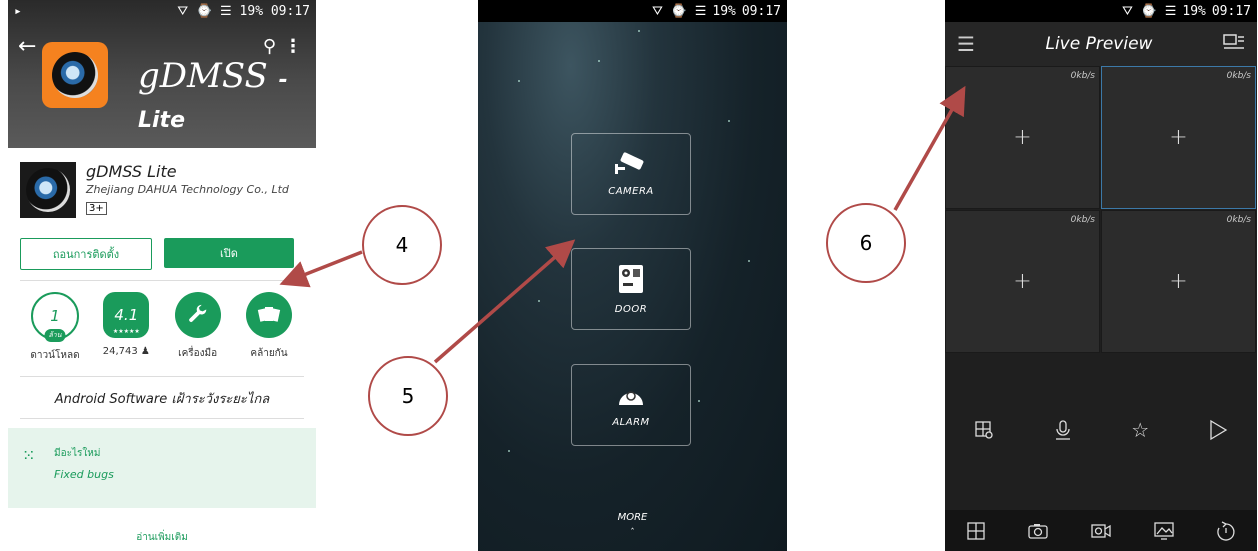 The width and height of the screenshot is (1258, 551). Describe the element at coordinates (402, 245) in the screenshot. I see `callout-4: 4` at that location.